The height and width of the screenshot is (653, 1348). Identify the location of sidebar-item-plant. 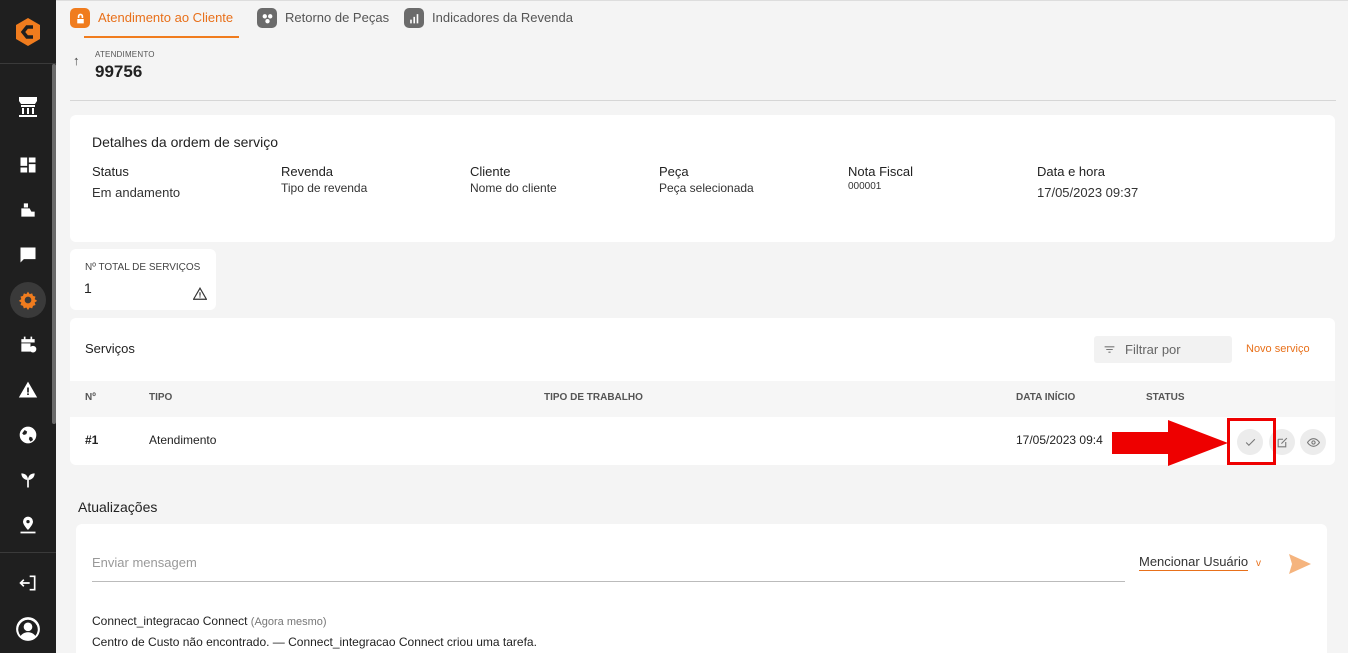
(28, 480).